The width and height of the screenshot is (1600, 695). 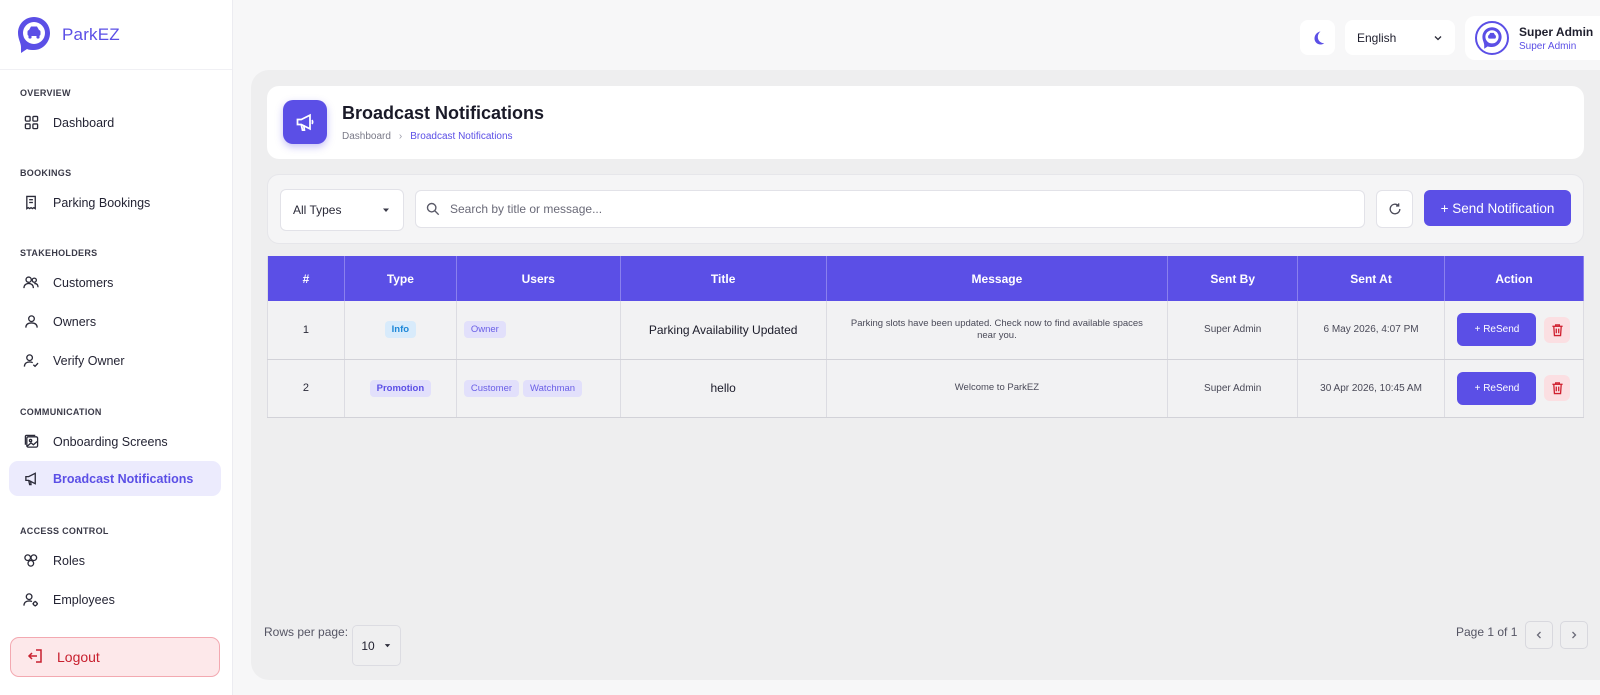 What do you see at coordinates (723, 330) in the screenshot?
I see `row-title: Parking Availability Updated` at bounding box center [723, 330].